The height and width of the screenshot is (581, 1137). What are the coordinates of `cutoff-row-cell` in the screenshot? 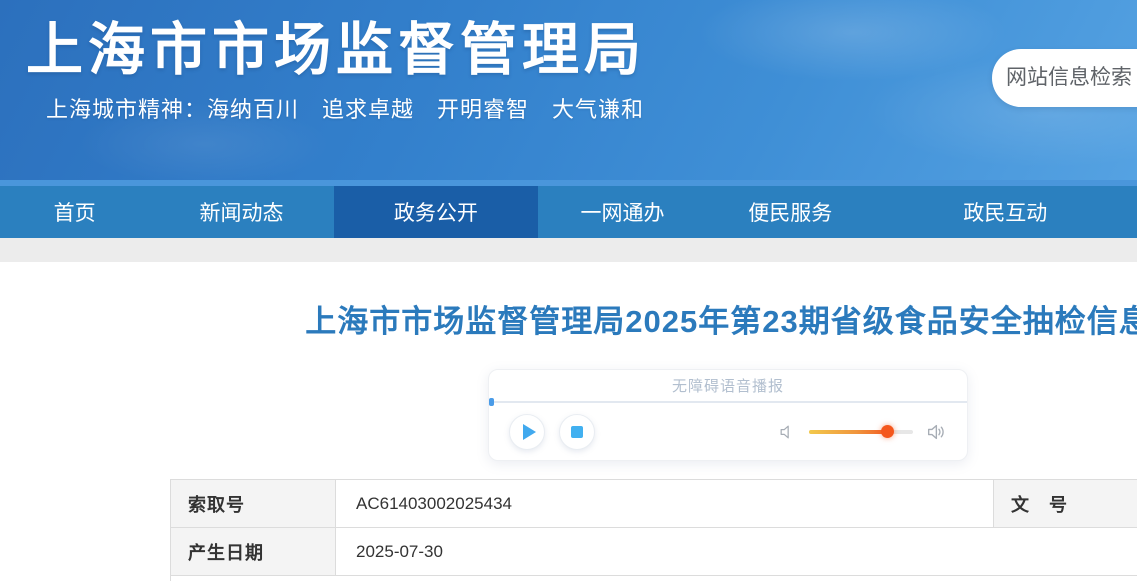 It's located at (653, 578).